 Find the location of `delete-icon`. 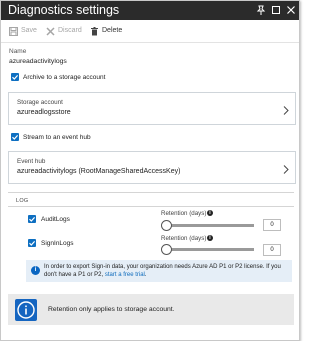

delete-icon is located at coordinates (94, 31).